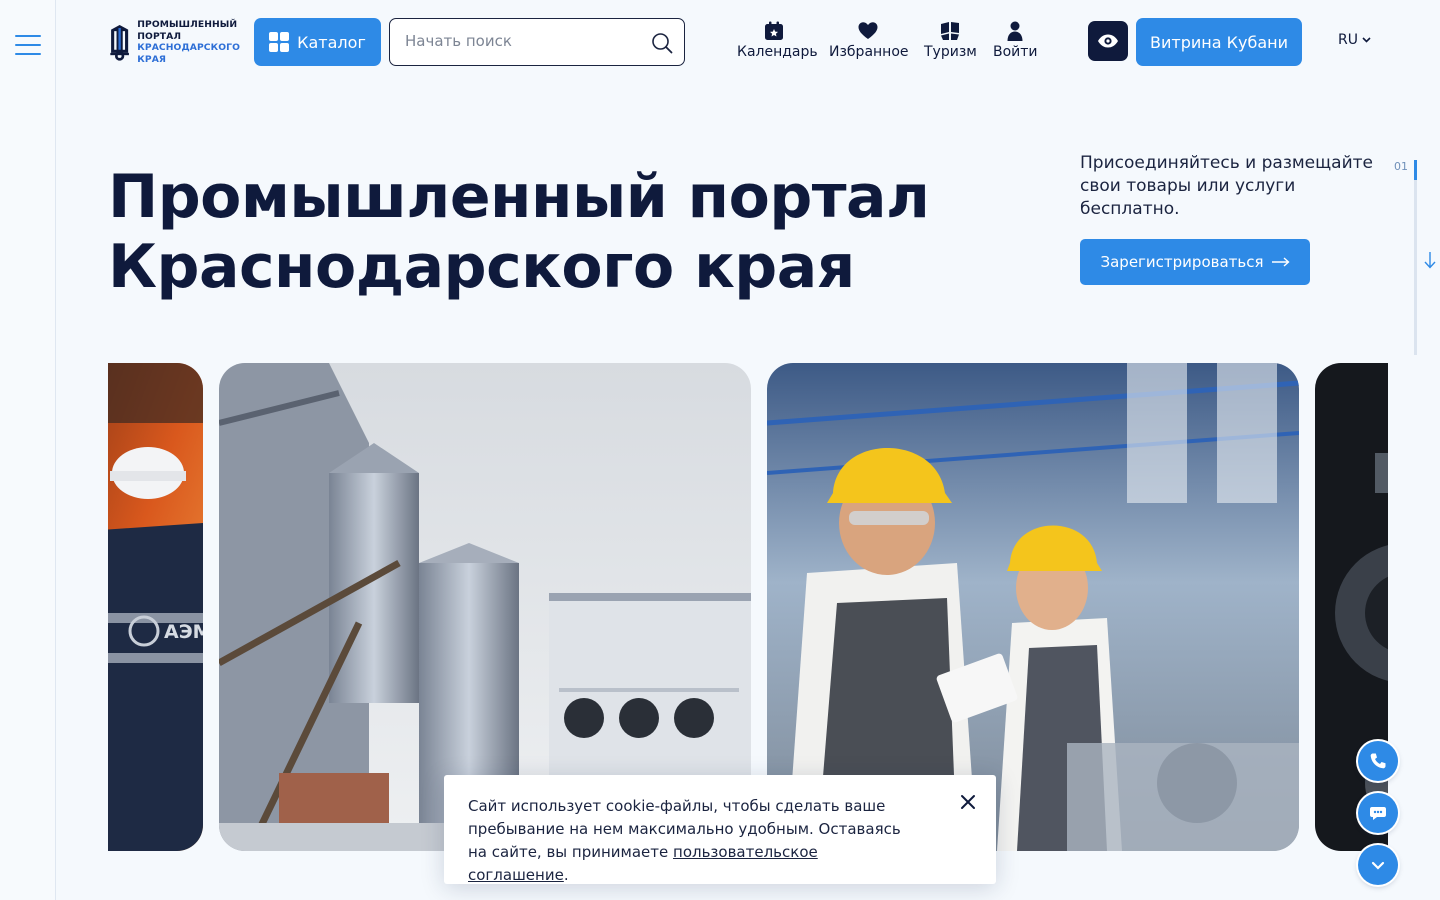 This screenshot has height=900, width=1440. What do you see at coordinates (950, 43) in the screenshot?
I see `nav-tourism: Туризм` at bounding box center [950, 43].